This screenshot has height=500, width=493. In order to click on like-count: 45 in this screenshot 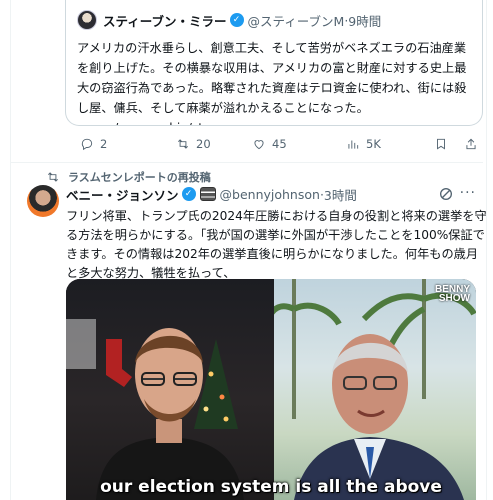, I will do `click(279, 144)`.